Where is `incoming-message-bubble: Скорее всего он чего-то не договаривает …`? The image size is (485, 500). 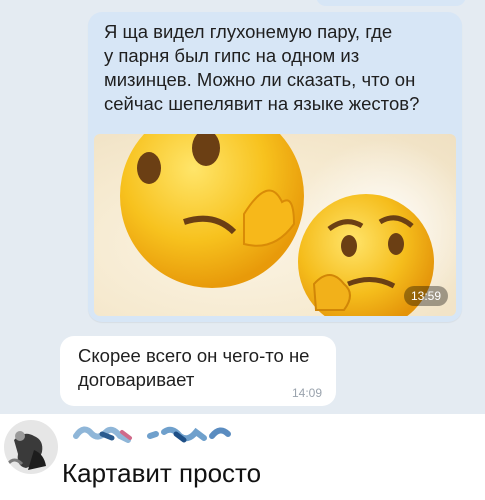 incoming-message-bubble: Скорее всего он чего-то не договаривает … is located at coordinates (198, 371).